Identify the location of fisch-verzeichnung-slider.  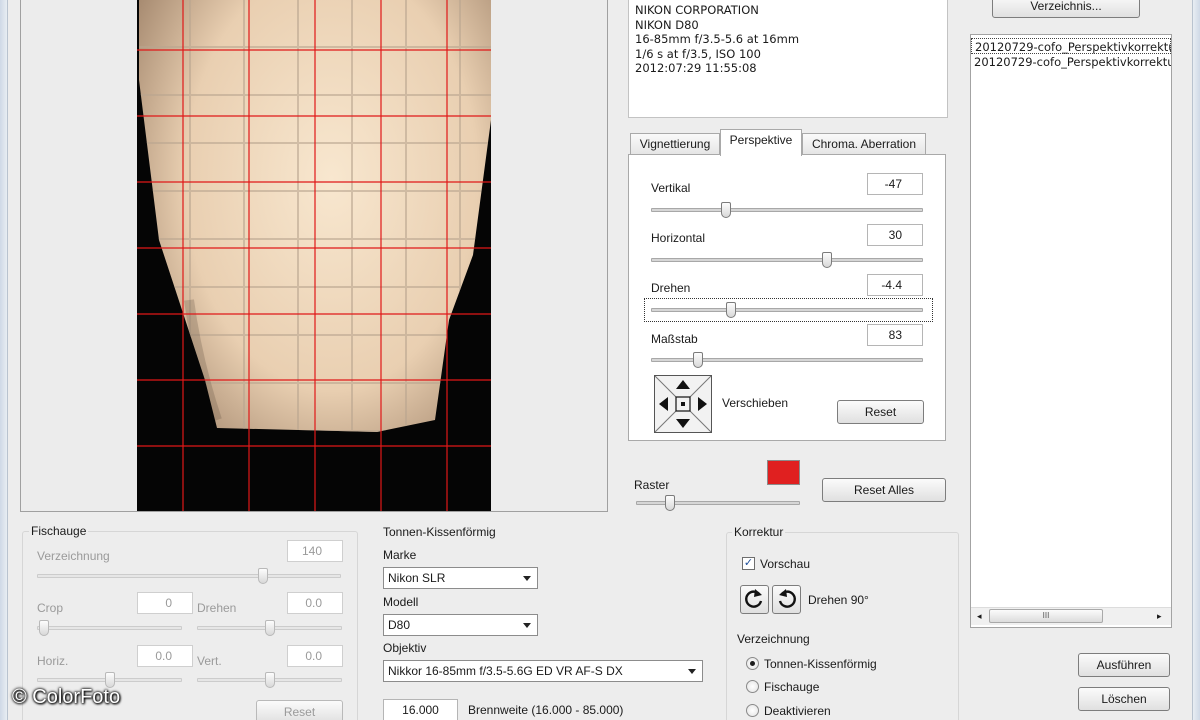
(189, 576).